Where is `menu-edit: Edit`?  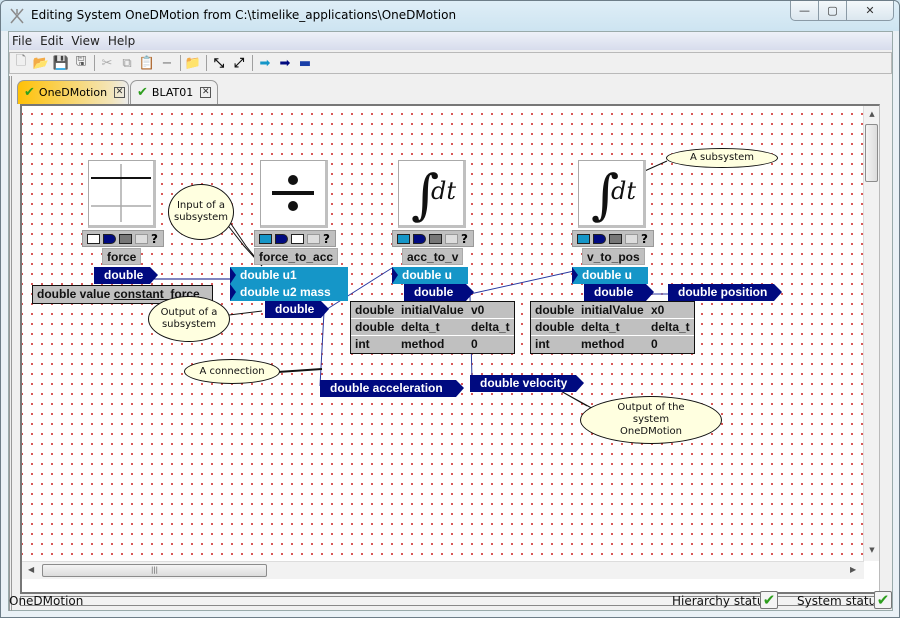 menu-edit: Edit is located at coordinates (51, 41).